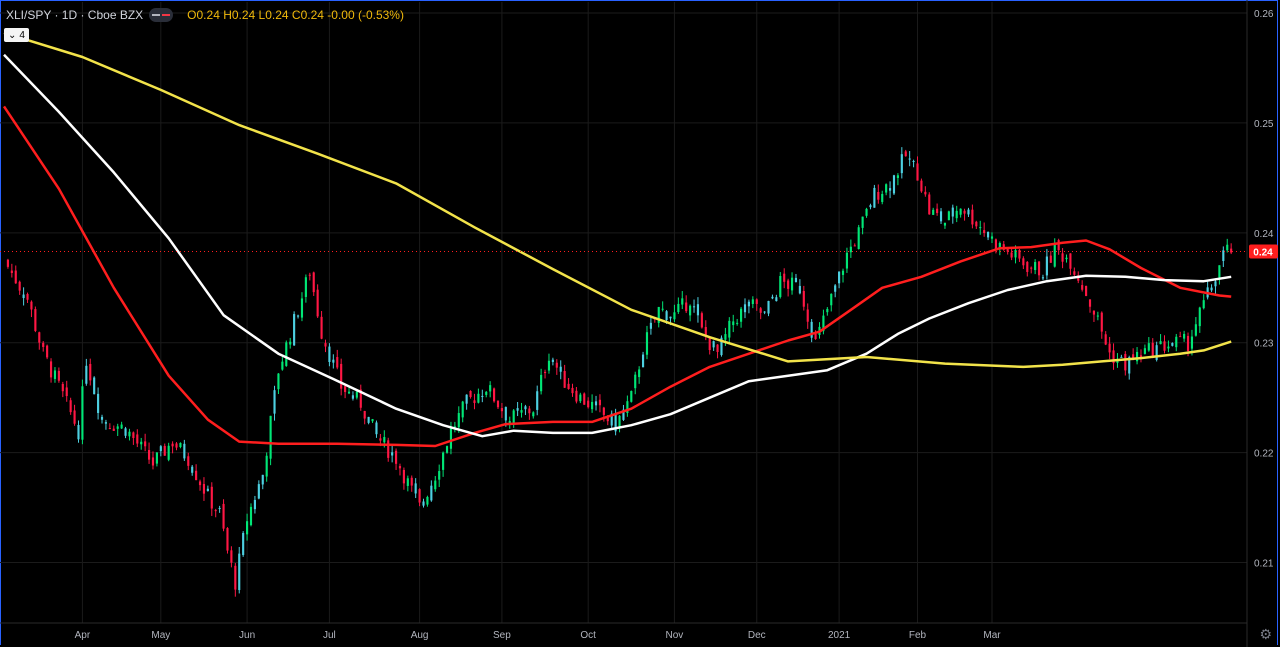  What do you see at coordinates (12, 35) in the screenshot?
I see `chevron-down-icon: ⌄` at bounding box center [12, 35].